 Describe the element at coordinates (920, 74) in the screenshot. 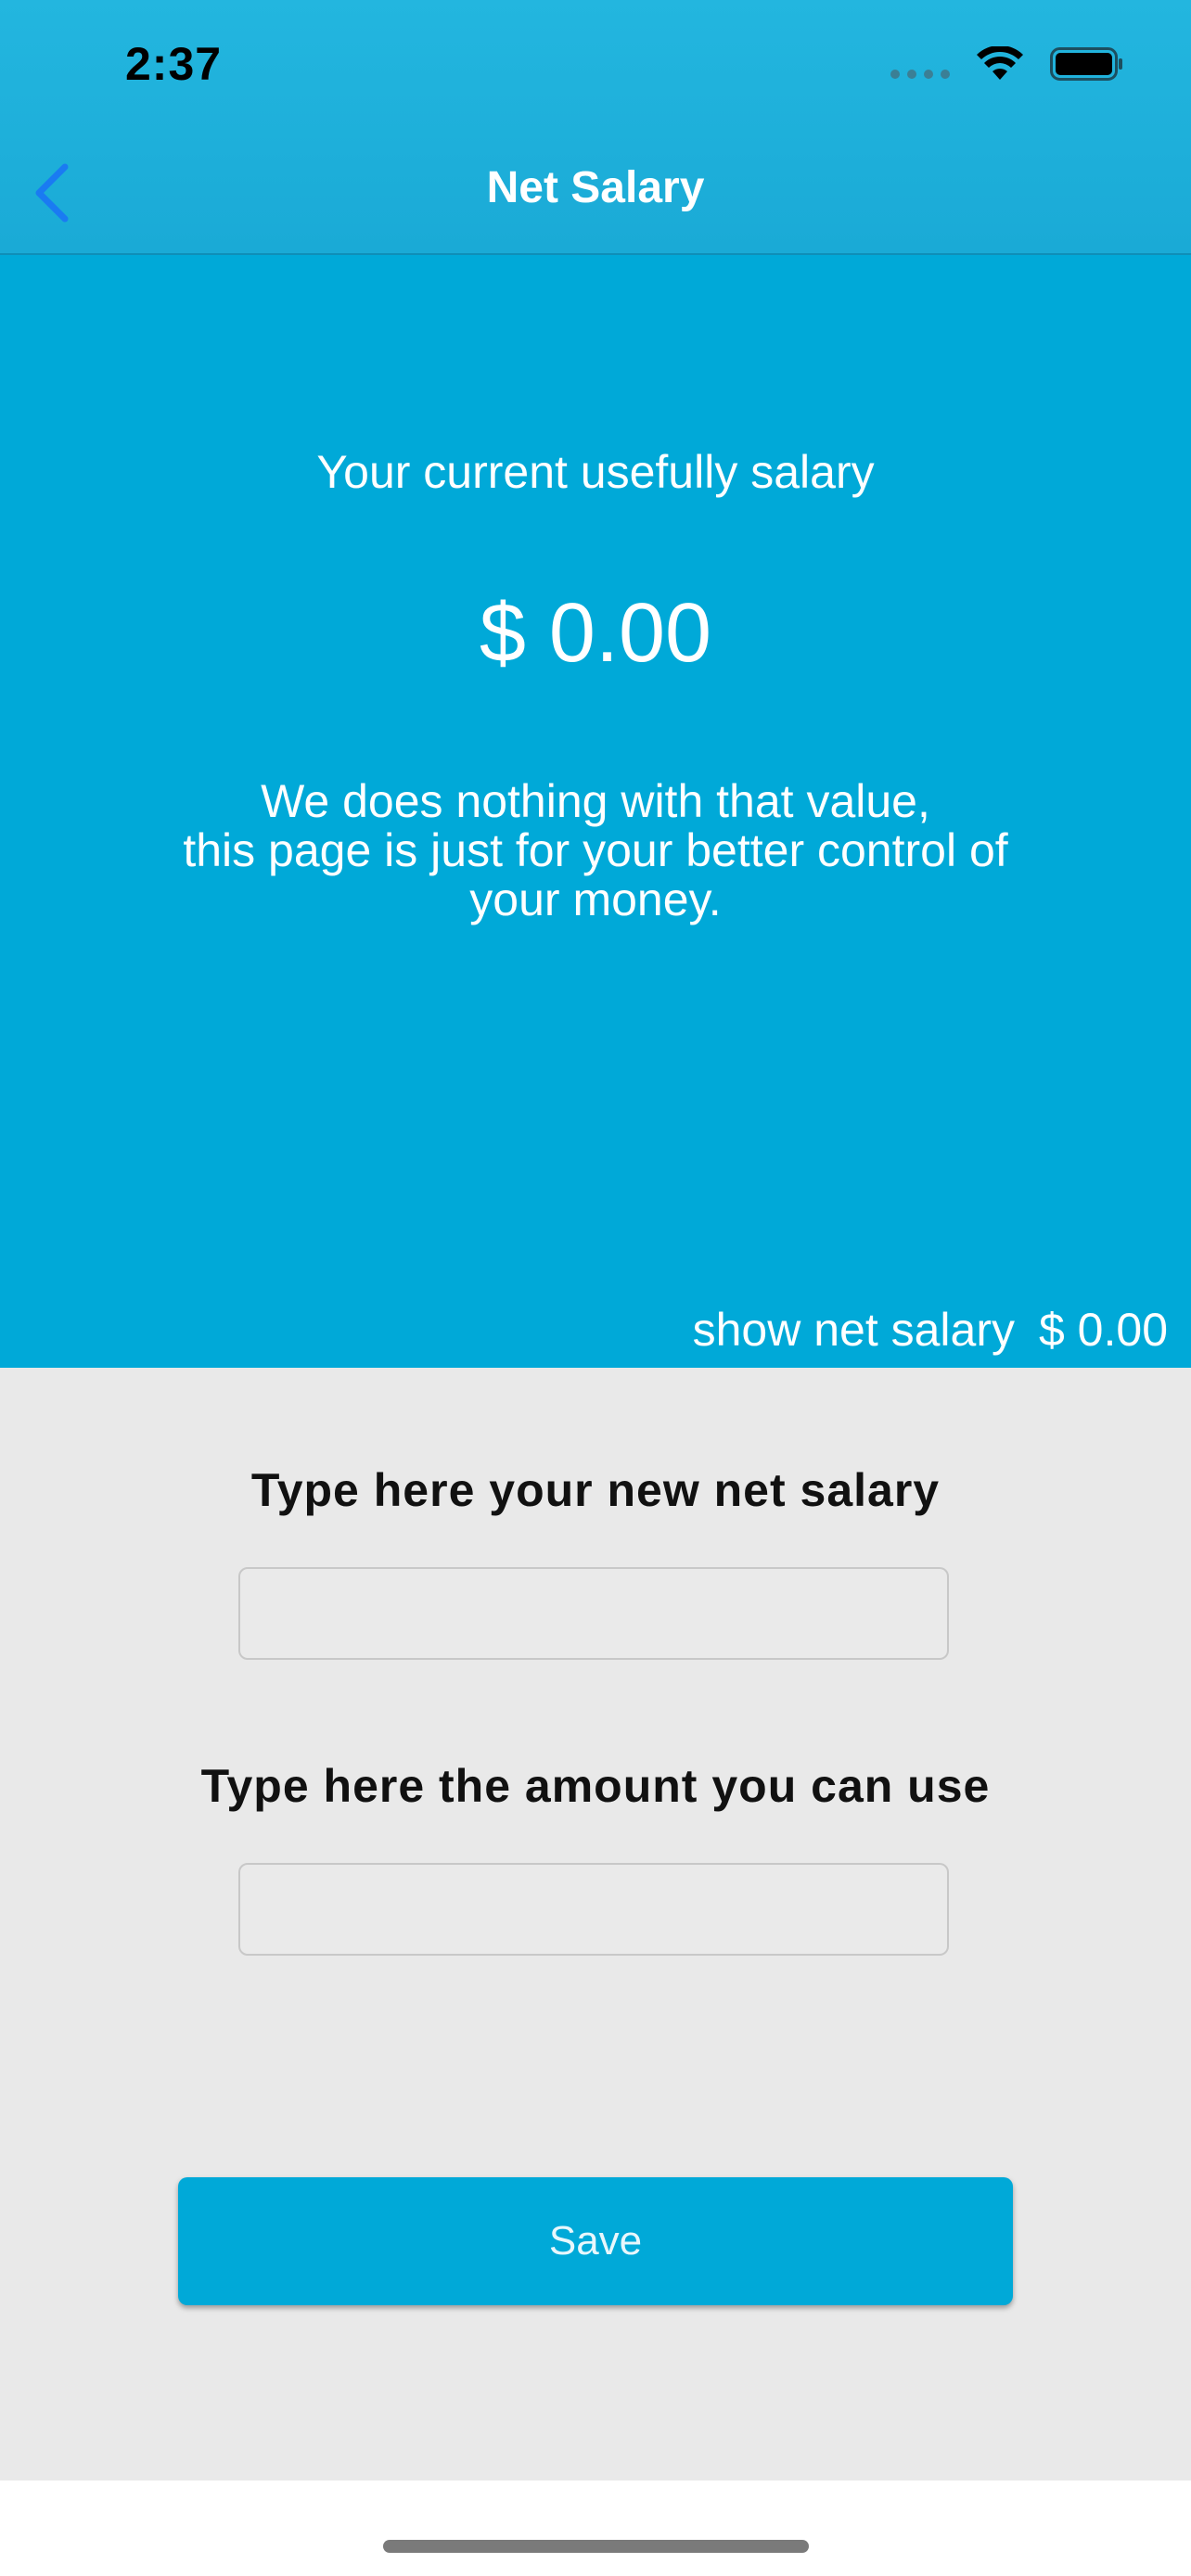

I see `cellular-signal-icon` at that location.